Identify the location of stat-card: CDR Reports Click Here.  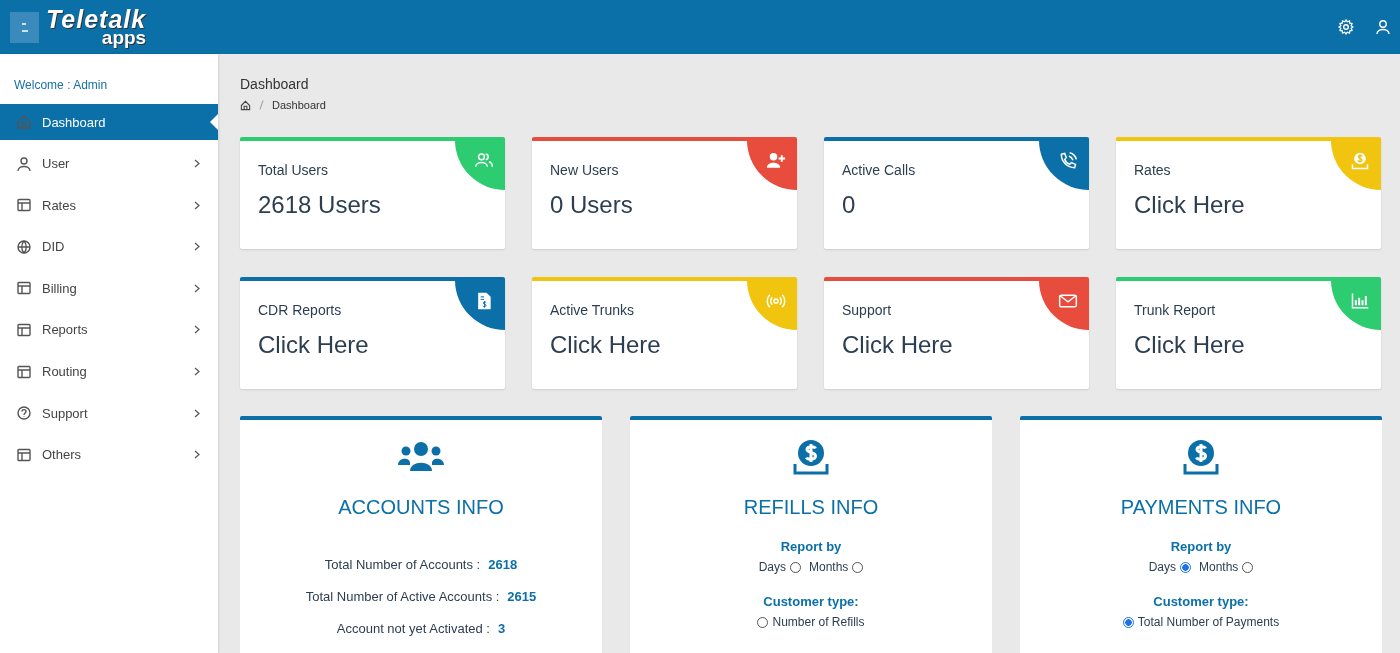
(372, 333).